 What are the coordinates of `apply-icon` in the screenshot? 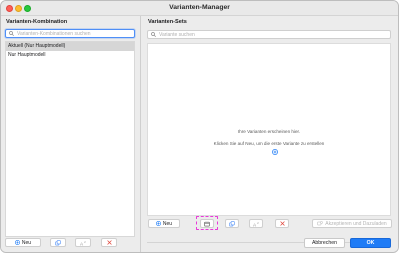 It's located at (320, 223).